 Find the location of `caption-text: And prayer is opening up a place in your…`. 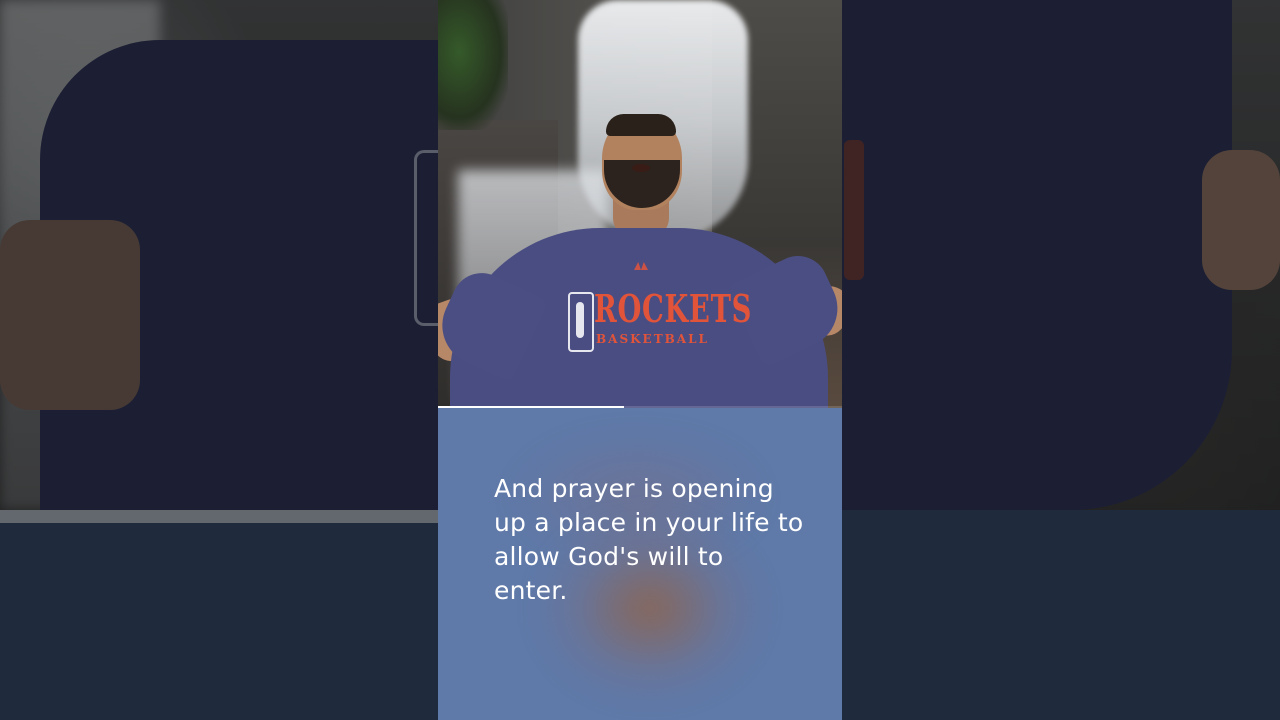

caption-text: And prayer is opening up a place in your… is located at coordinates (649, 539).